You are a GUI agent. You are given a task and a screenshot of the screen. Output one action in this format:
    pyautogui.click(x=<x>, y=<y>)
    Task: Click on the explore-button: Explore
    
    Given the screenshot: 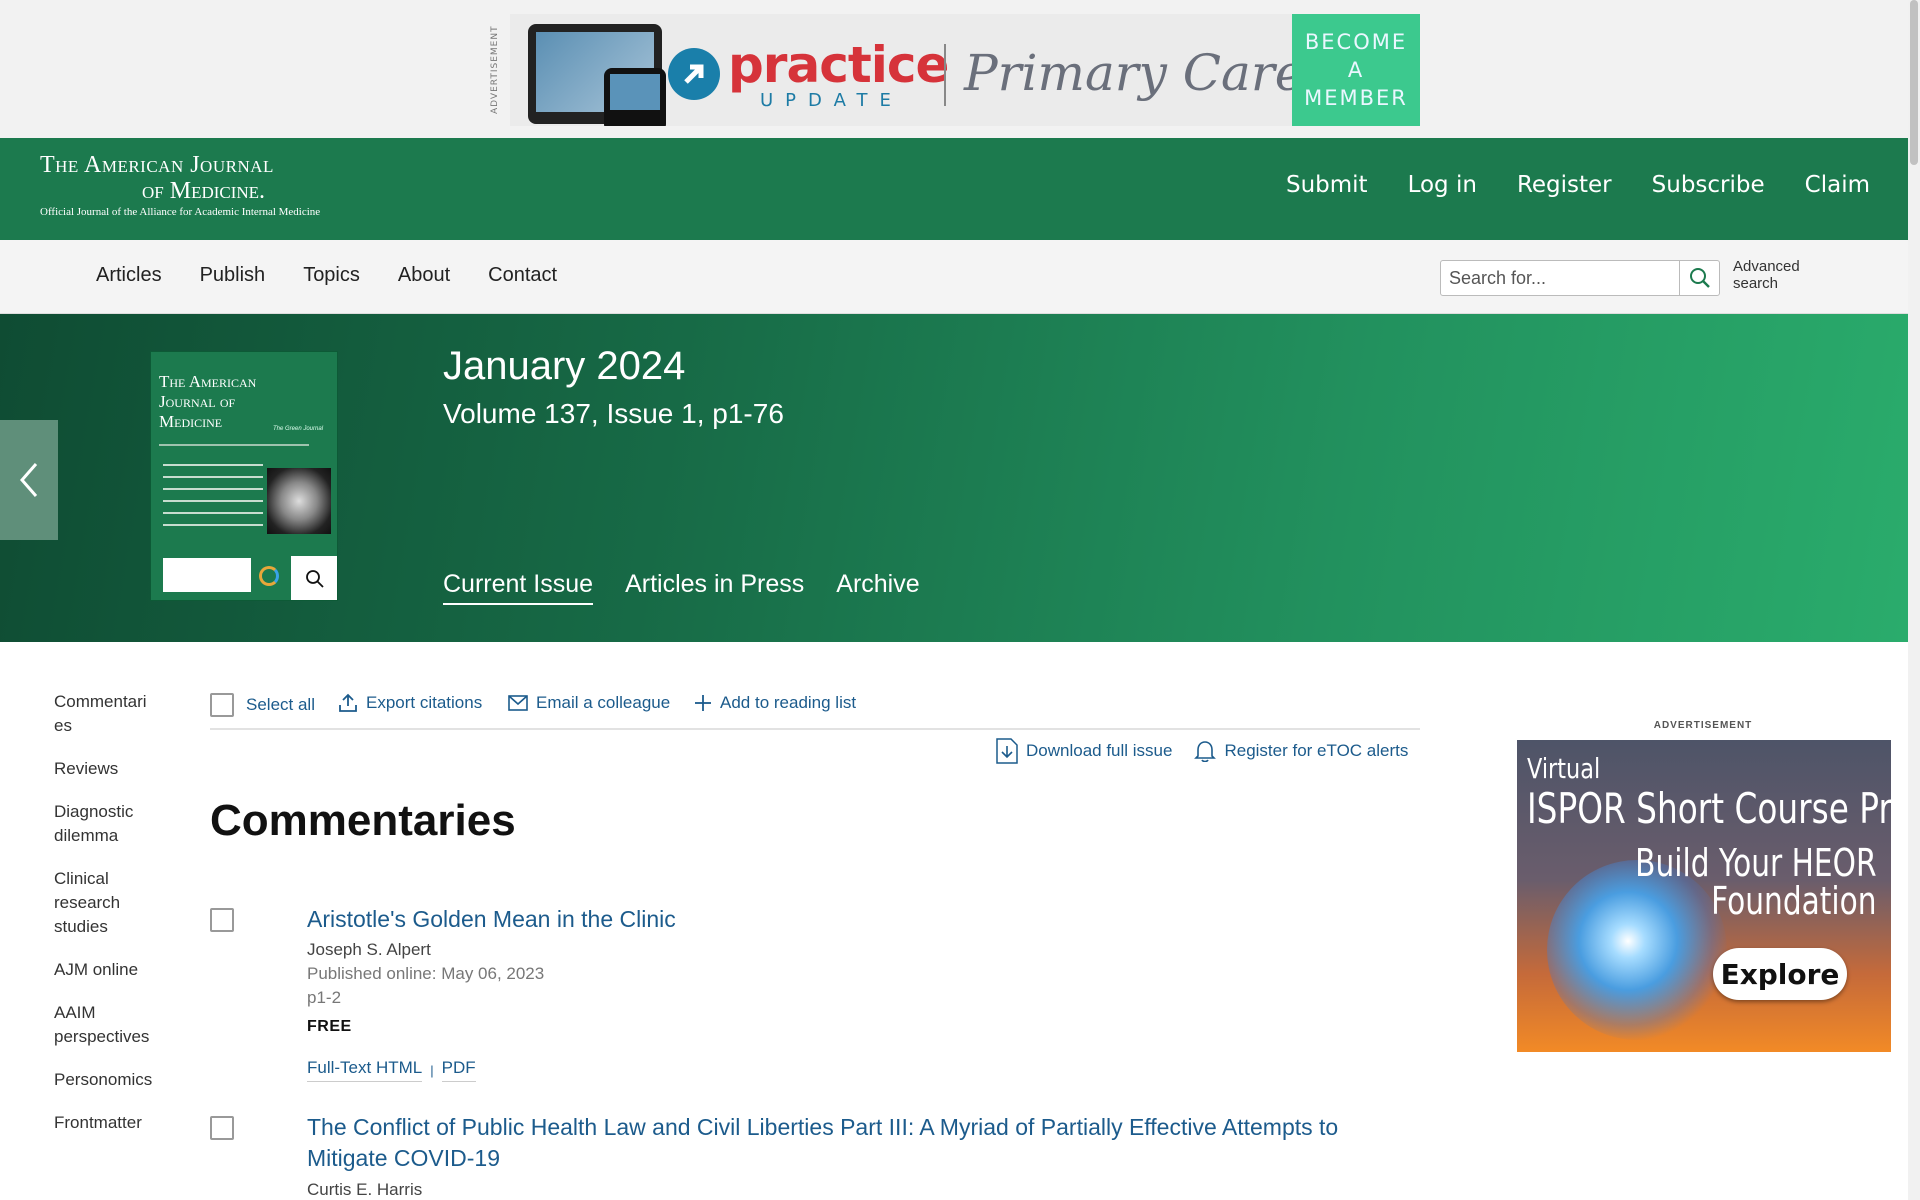 What is the action you would take?
    pyautogui.click(x=1780, y=974)
    